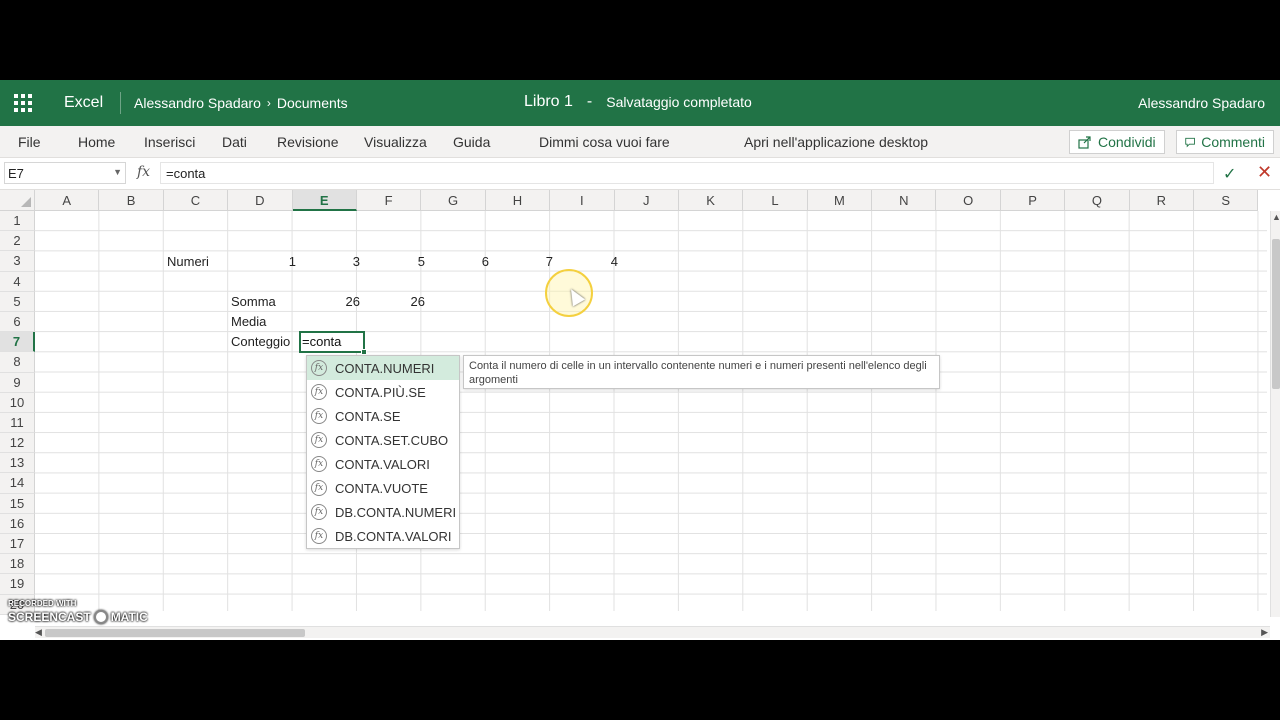  I want to click on chevron-down-icon: ▼, so click(117, 172).